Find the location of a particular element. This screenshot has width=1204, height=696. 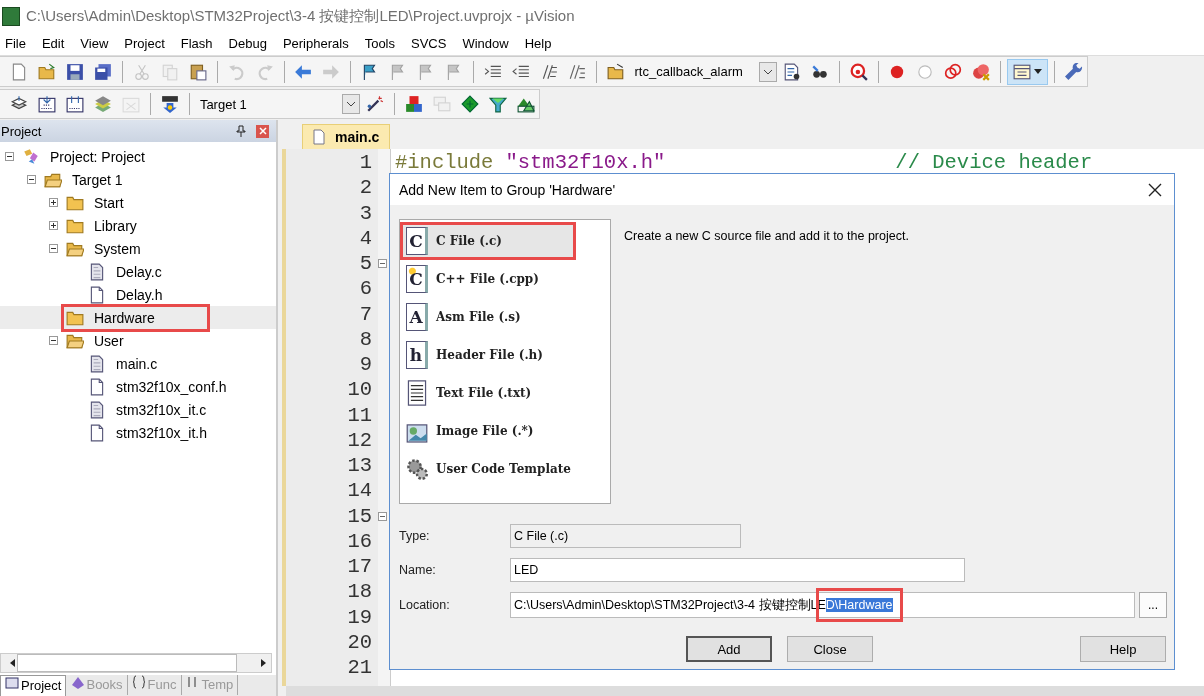

new-file-icon is located at coordinates (19, 71).